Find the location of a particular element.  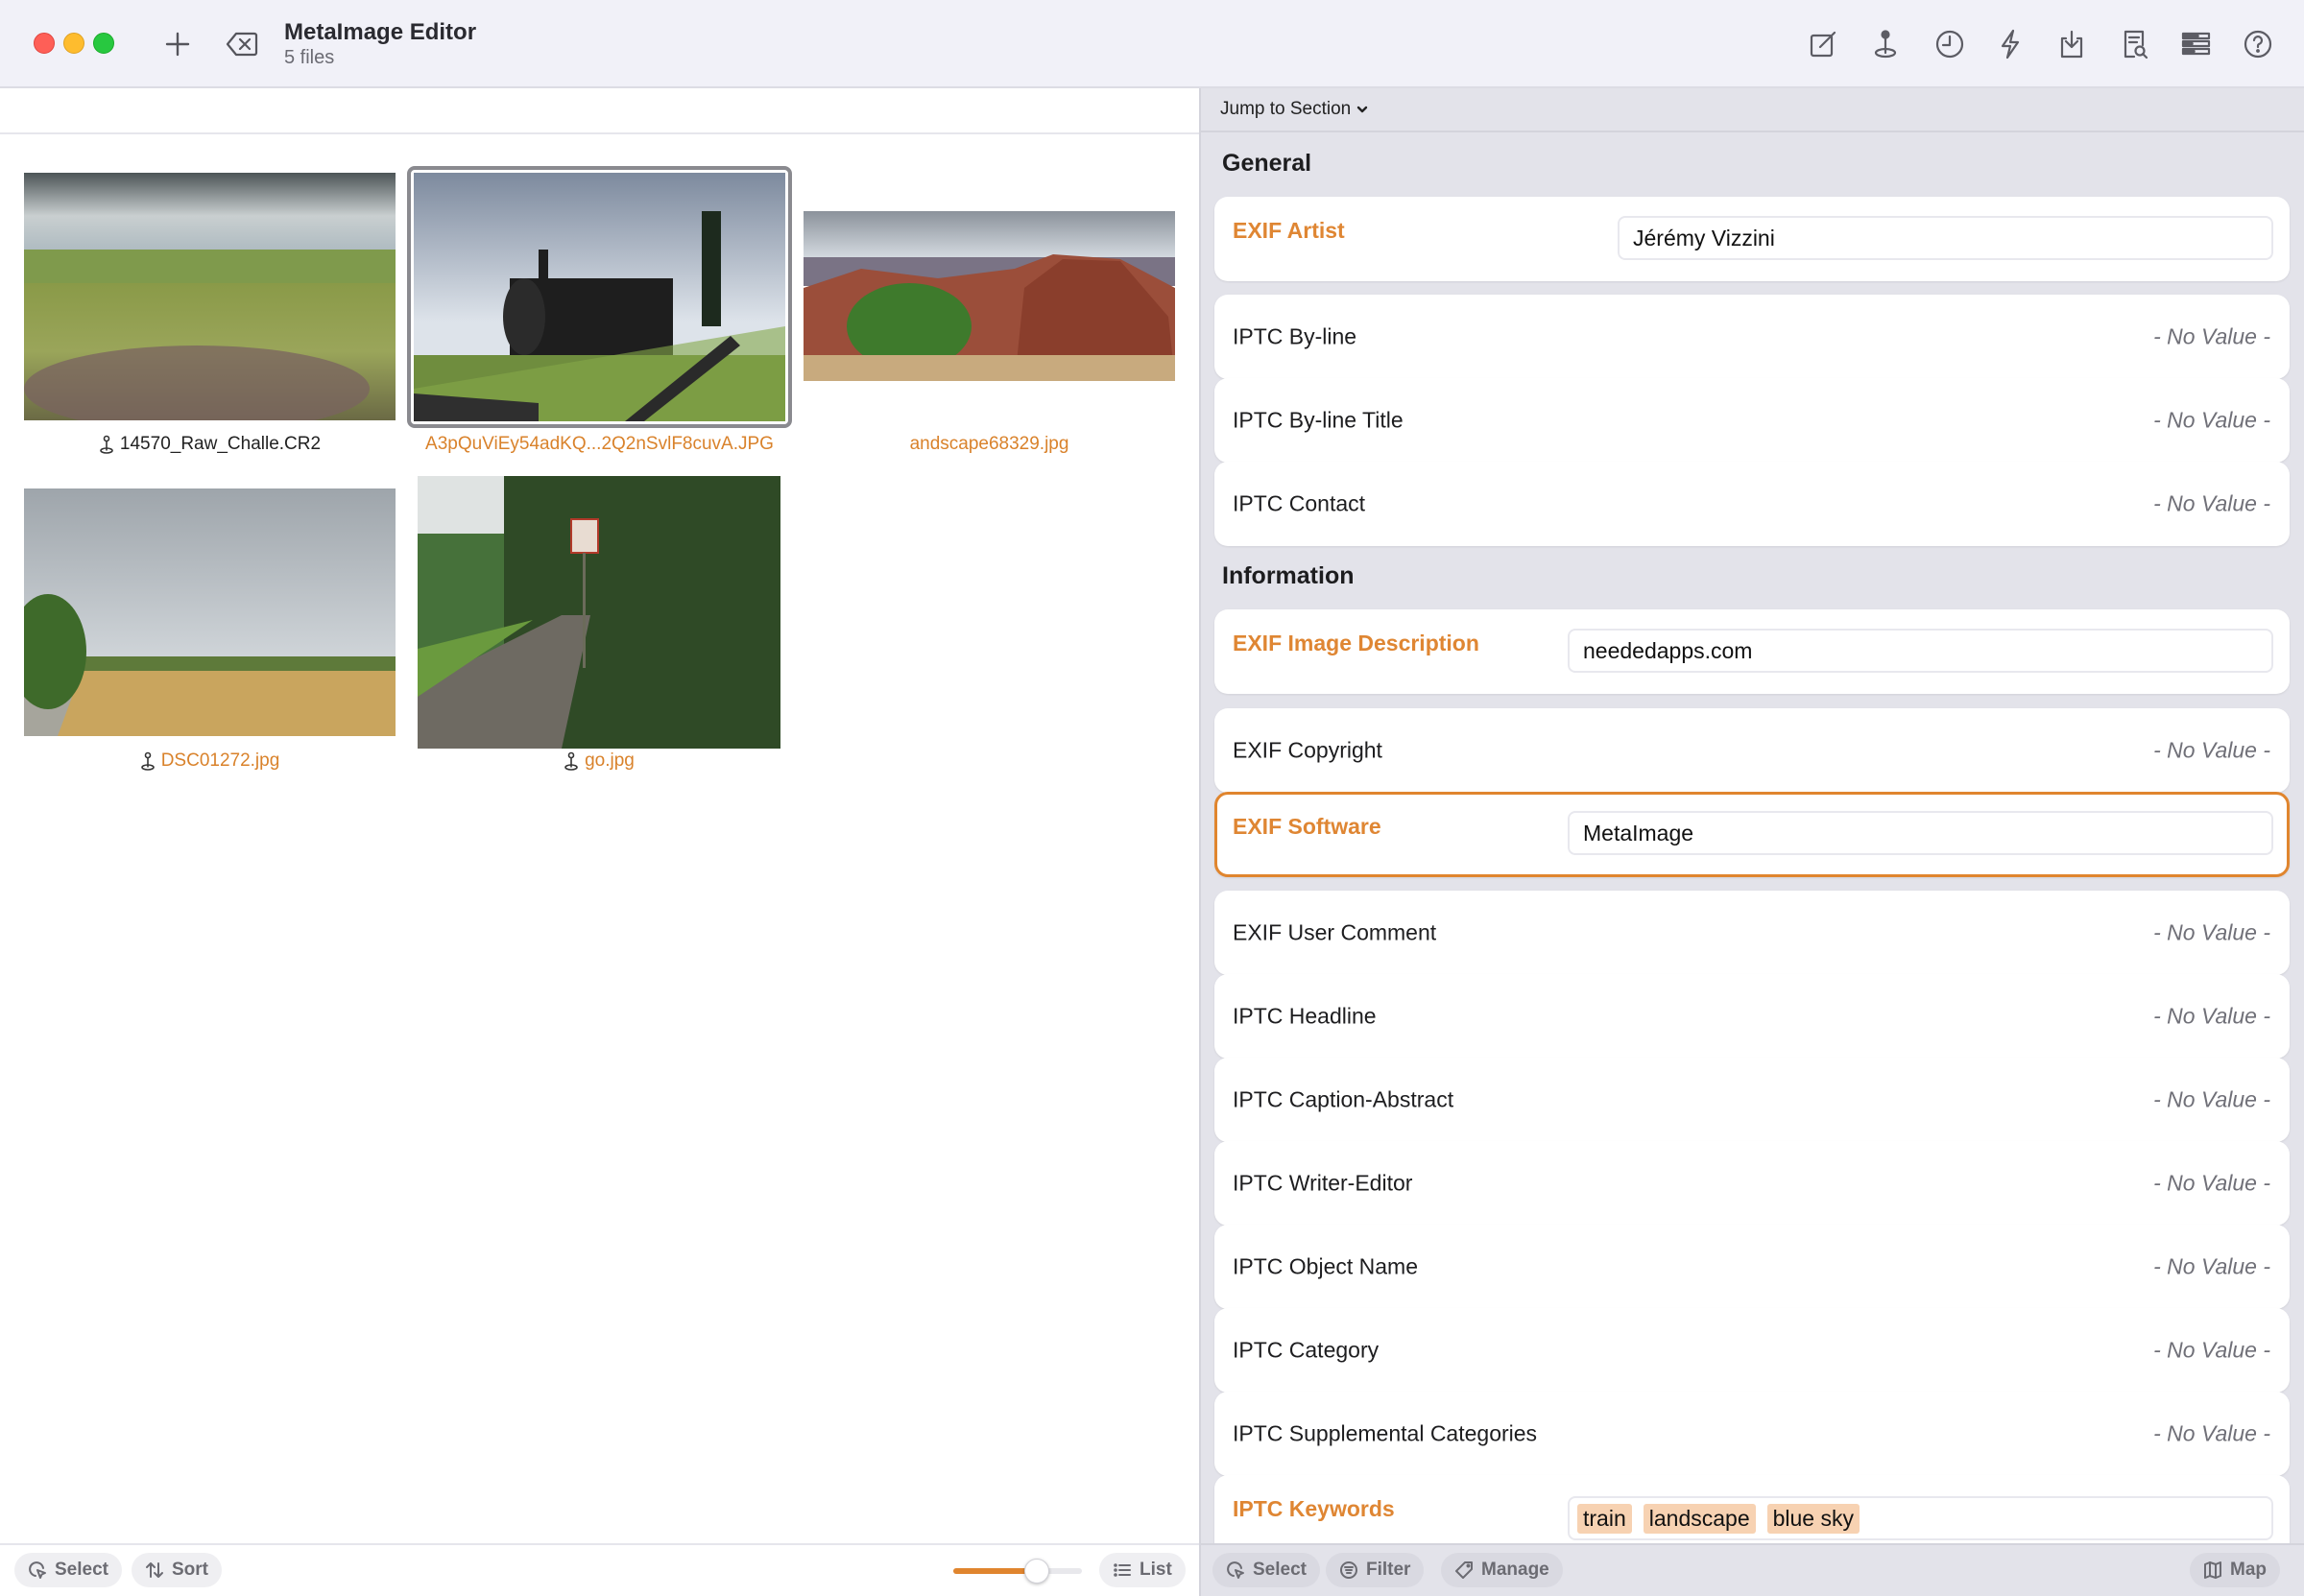

inspect-button is located at coordinates (2134, 44).